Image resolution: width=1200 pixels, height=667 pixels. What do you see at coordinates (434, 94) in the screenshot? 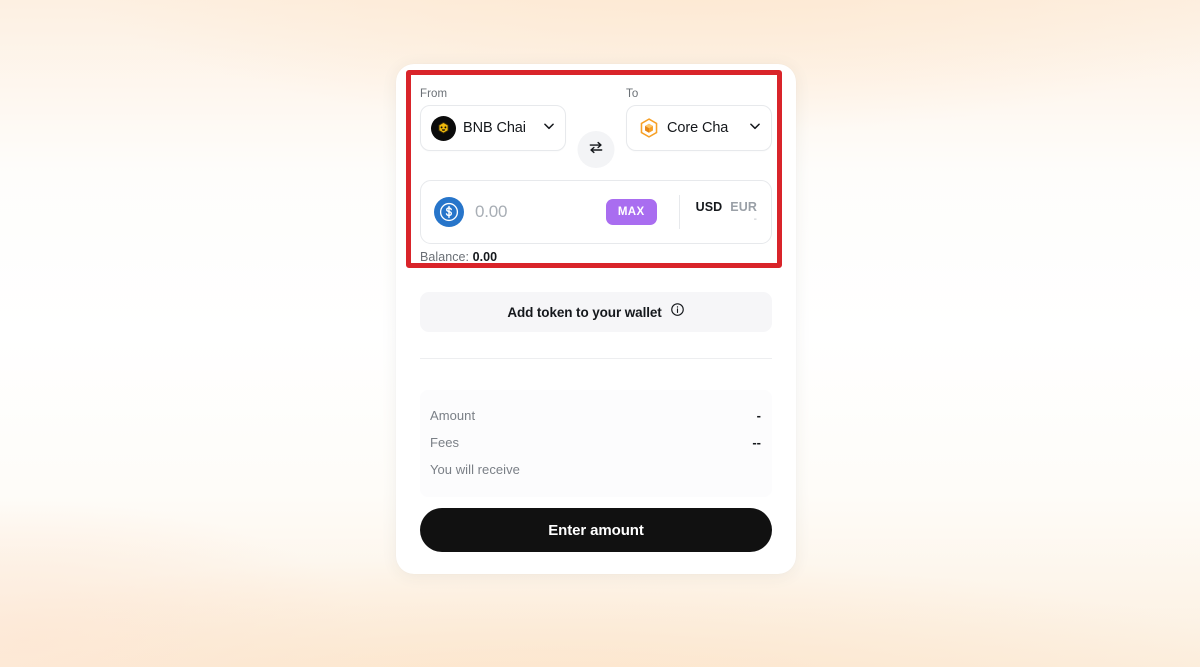
I see `from-label: From` at bounding box center [434, 94].